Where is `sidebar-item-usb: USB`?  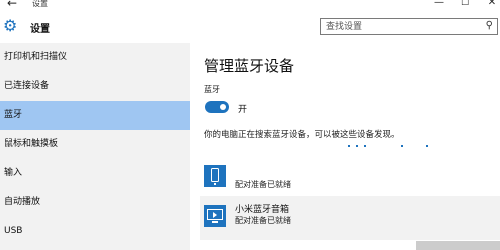 sidebar-item-usb: USB is located at coordinates (95, 231).